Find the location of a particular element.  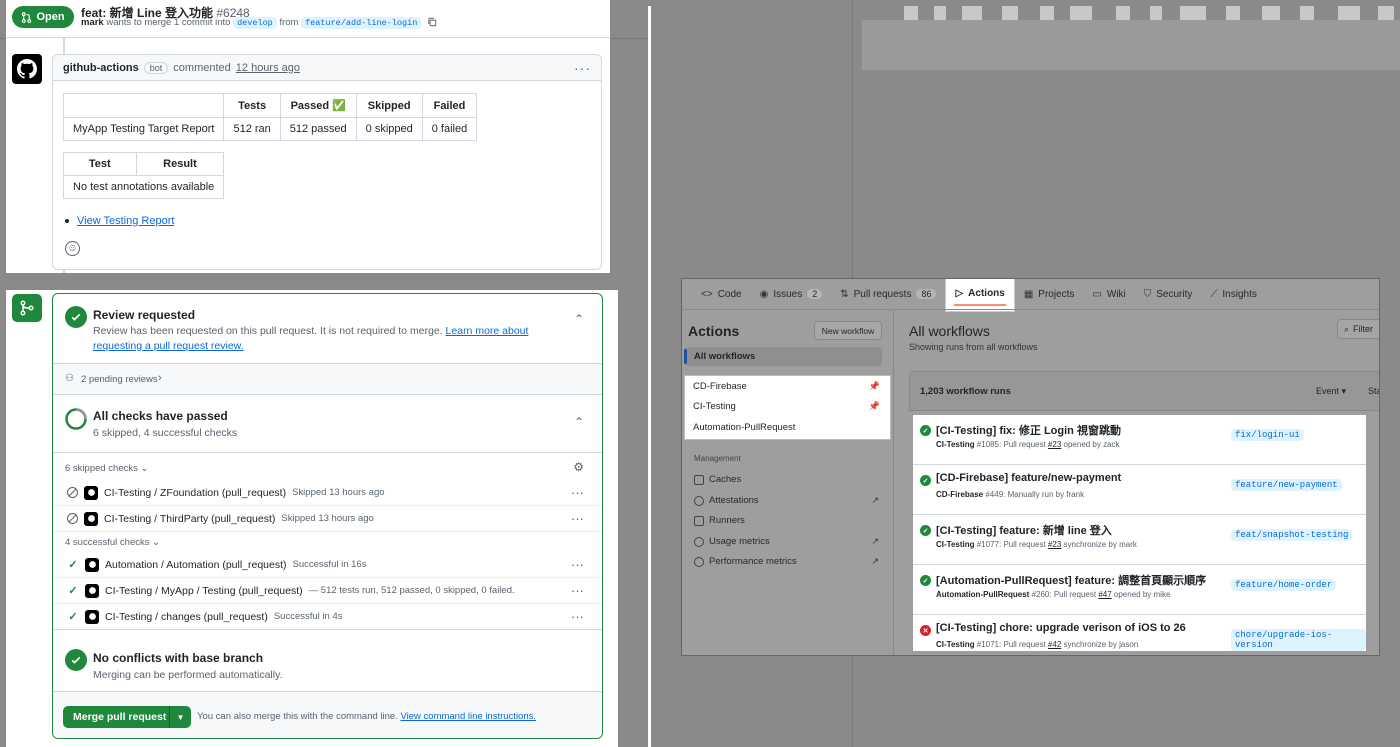

emoji-reaction-icon: ☺ is located at coordinates (72, 248).